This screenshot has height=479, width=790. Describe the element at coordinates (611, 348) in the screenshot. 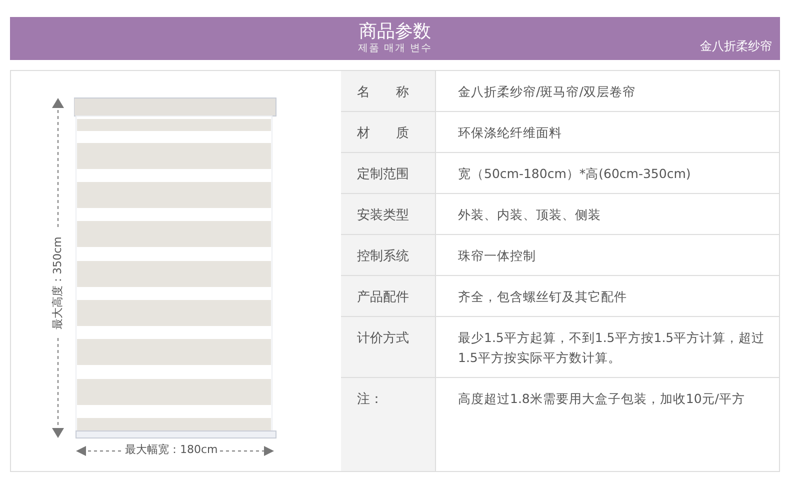

I see `spec-value: 最少1.5平方起算，不到1.5平方按1.5平方计算，超过1.5平方按实际平方数计算。` at that location.